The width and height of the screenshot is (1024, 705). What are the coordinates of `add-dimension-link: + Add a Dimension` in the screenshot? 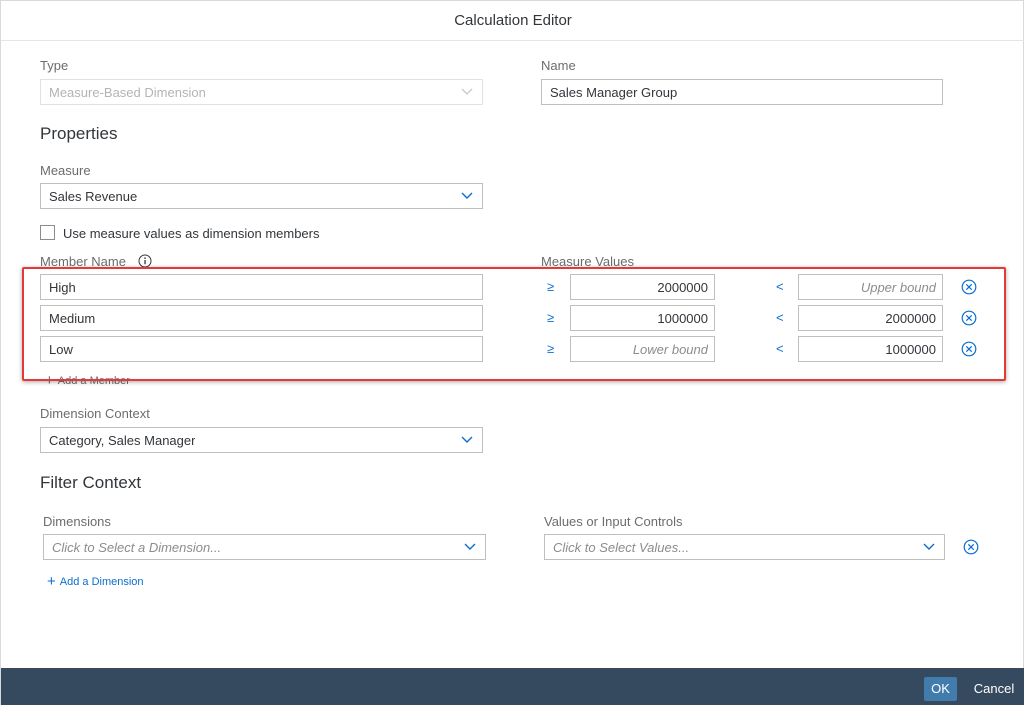 It's located at (95, 581).